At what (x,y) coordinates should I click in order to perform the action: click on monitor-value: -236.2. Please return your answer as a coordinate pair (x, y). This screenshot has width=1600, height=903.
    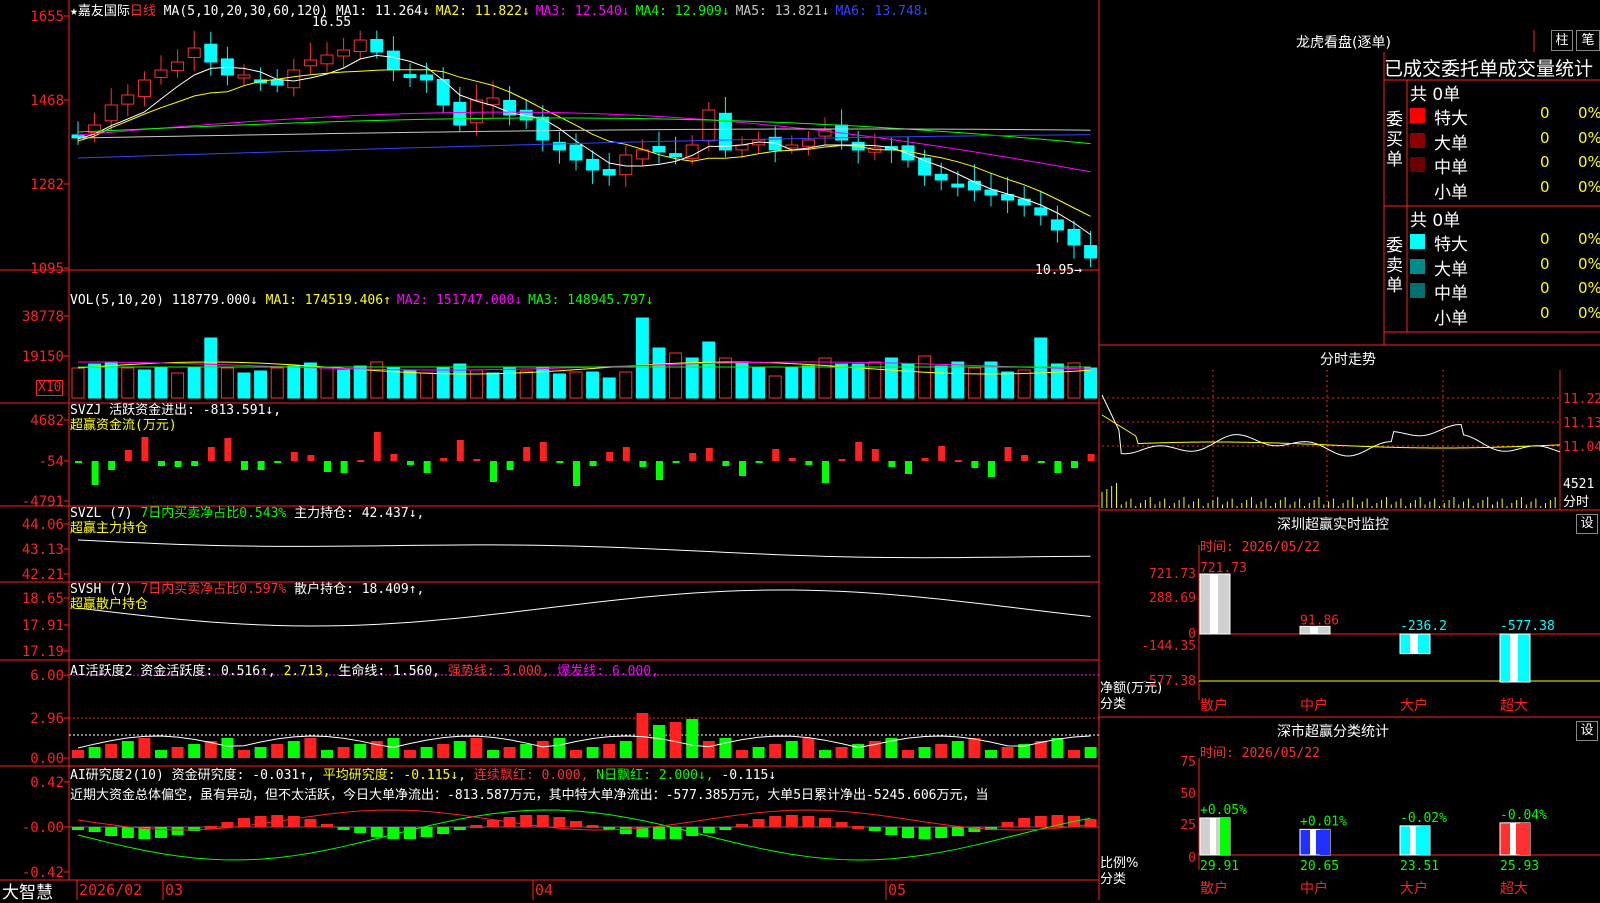
    Looking at the image, I should click on (1423, 626).